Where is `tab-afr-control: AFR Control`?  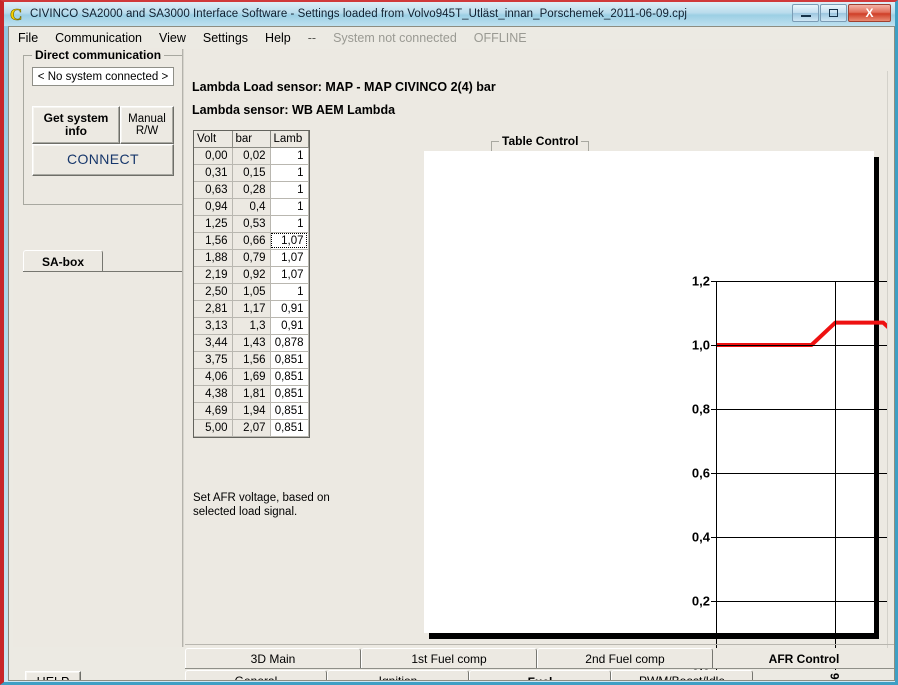
tab-afr-control: AFR Control is located at coordinates (803, 658).